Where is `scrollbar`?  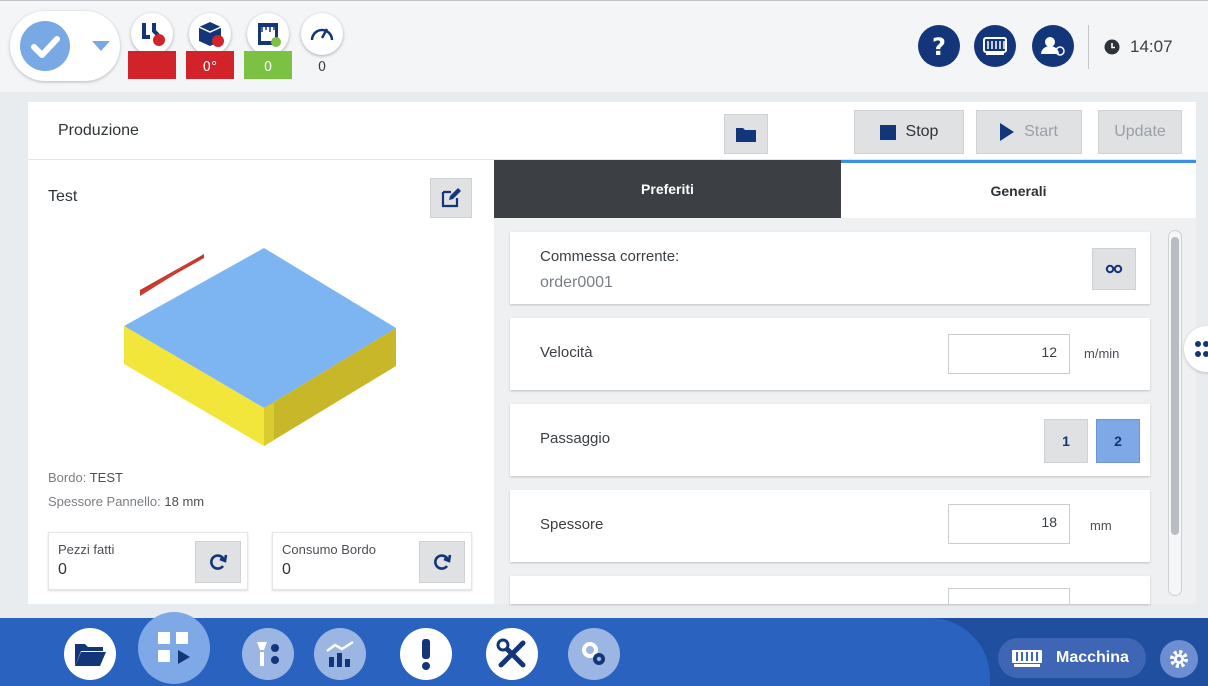 scrollbar is located at coordinates (1175, 413).